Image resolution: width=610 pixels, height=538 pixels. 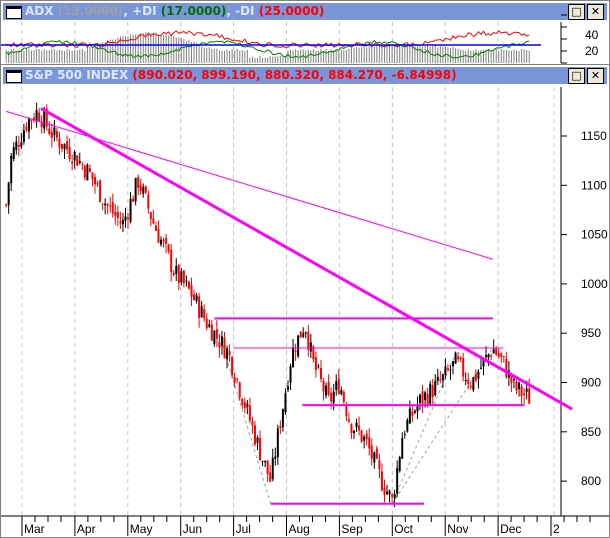 What do you see at coordinates (34, 529) in the screenshot?
I see `x-tick-label: Mar` at bounding box center [34, 529].